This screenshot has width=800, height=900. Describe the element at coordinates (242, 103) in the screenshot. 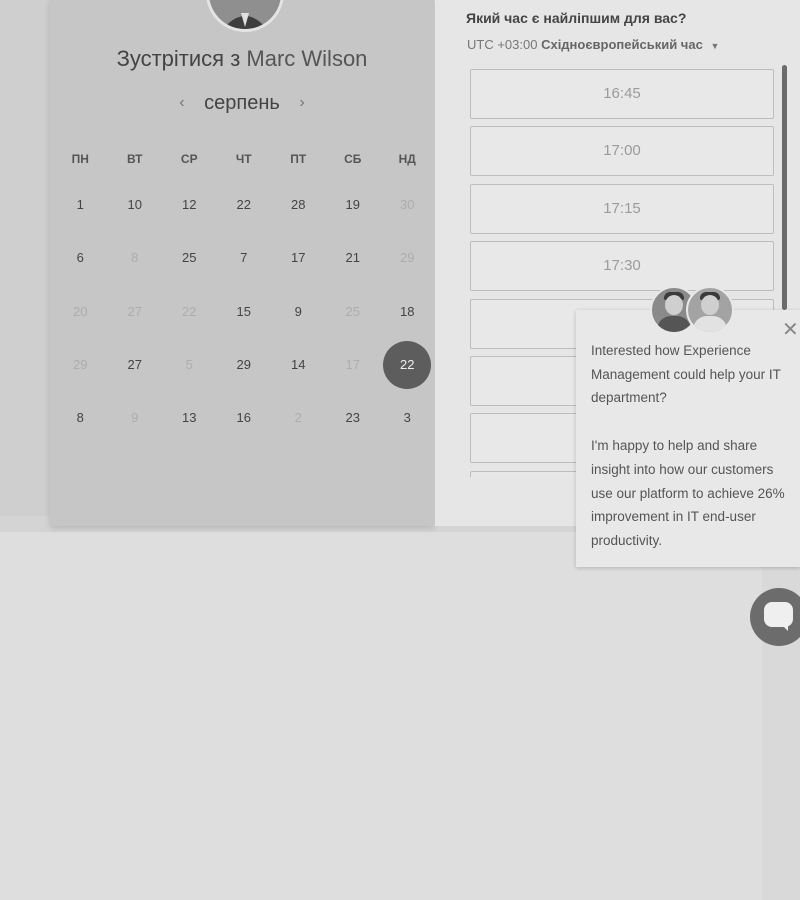

I see `month-navigation: ‹ серпень ›` at that location.